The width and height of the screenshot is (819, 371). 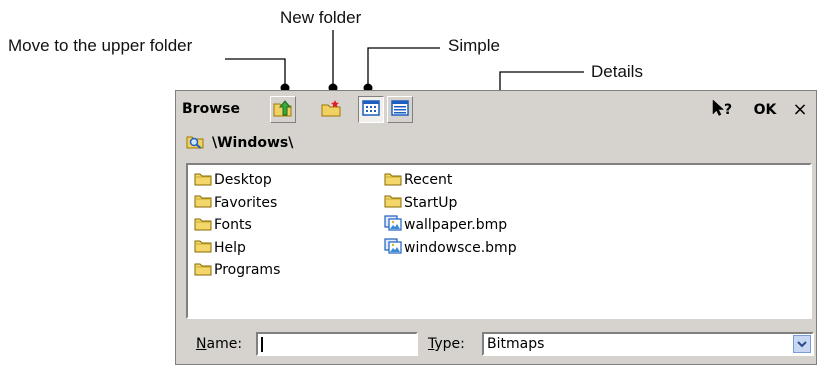 What do you see at coordinates (246, 202) in the screenshot?
I see `file-item-label: Favorites` at bounding box center [246, 202].